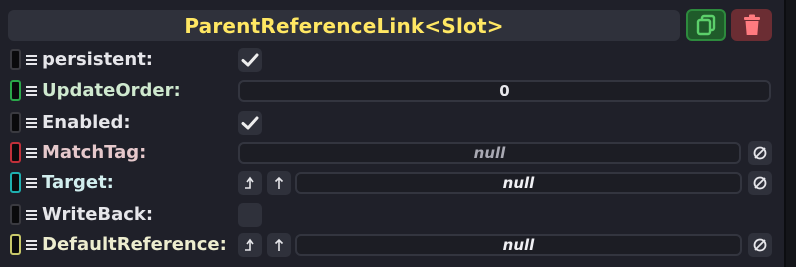 This screenshot has width=796, height=267. Describe the element at coordinates (504, 91) in the screenshot. I see `update-order-input: 0` at that location.